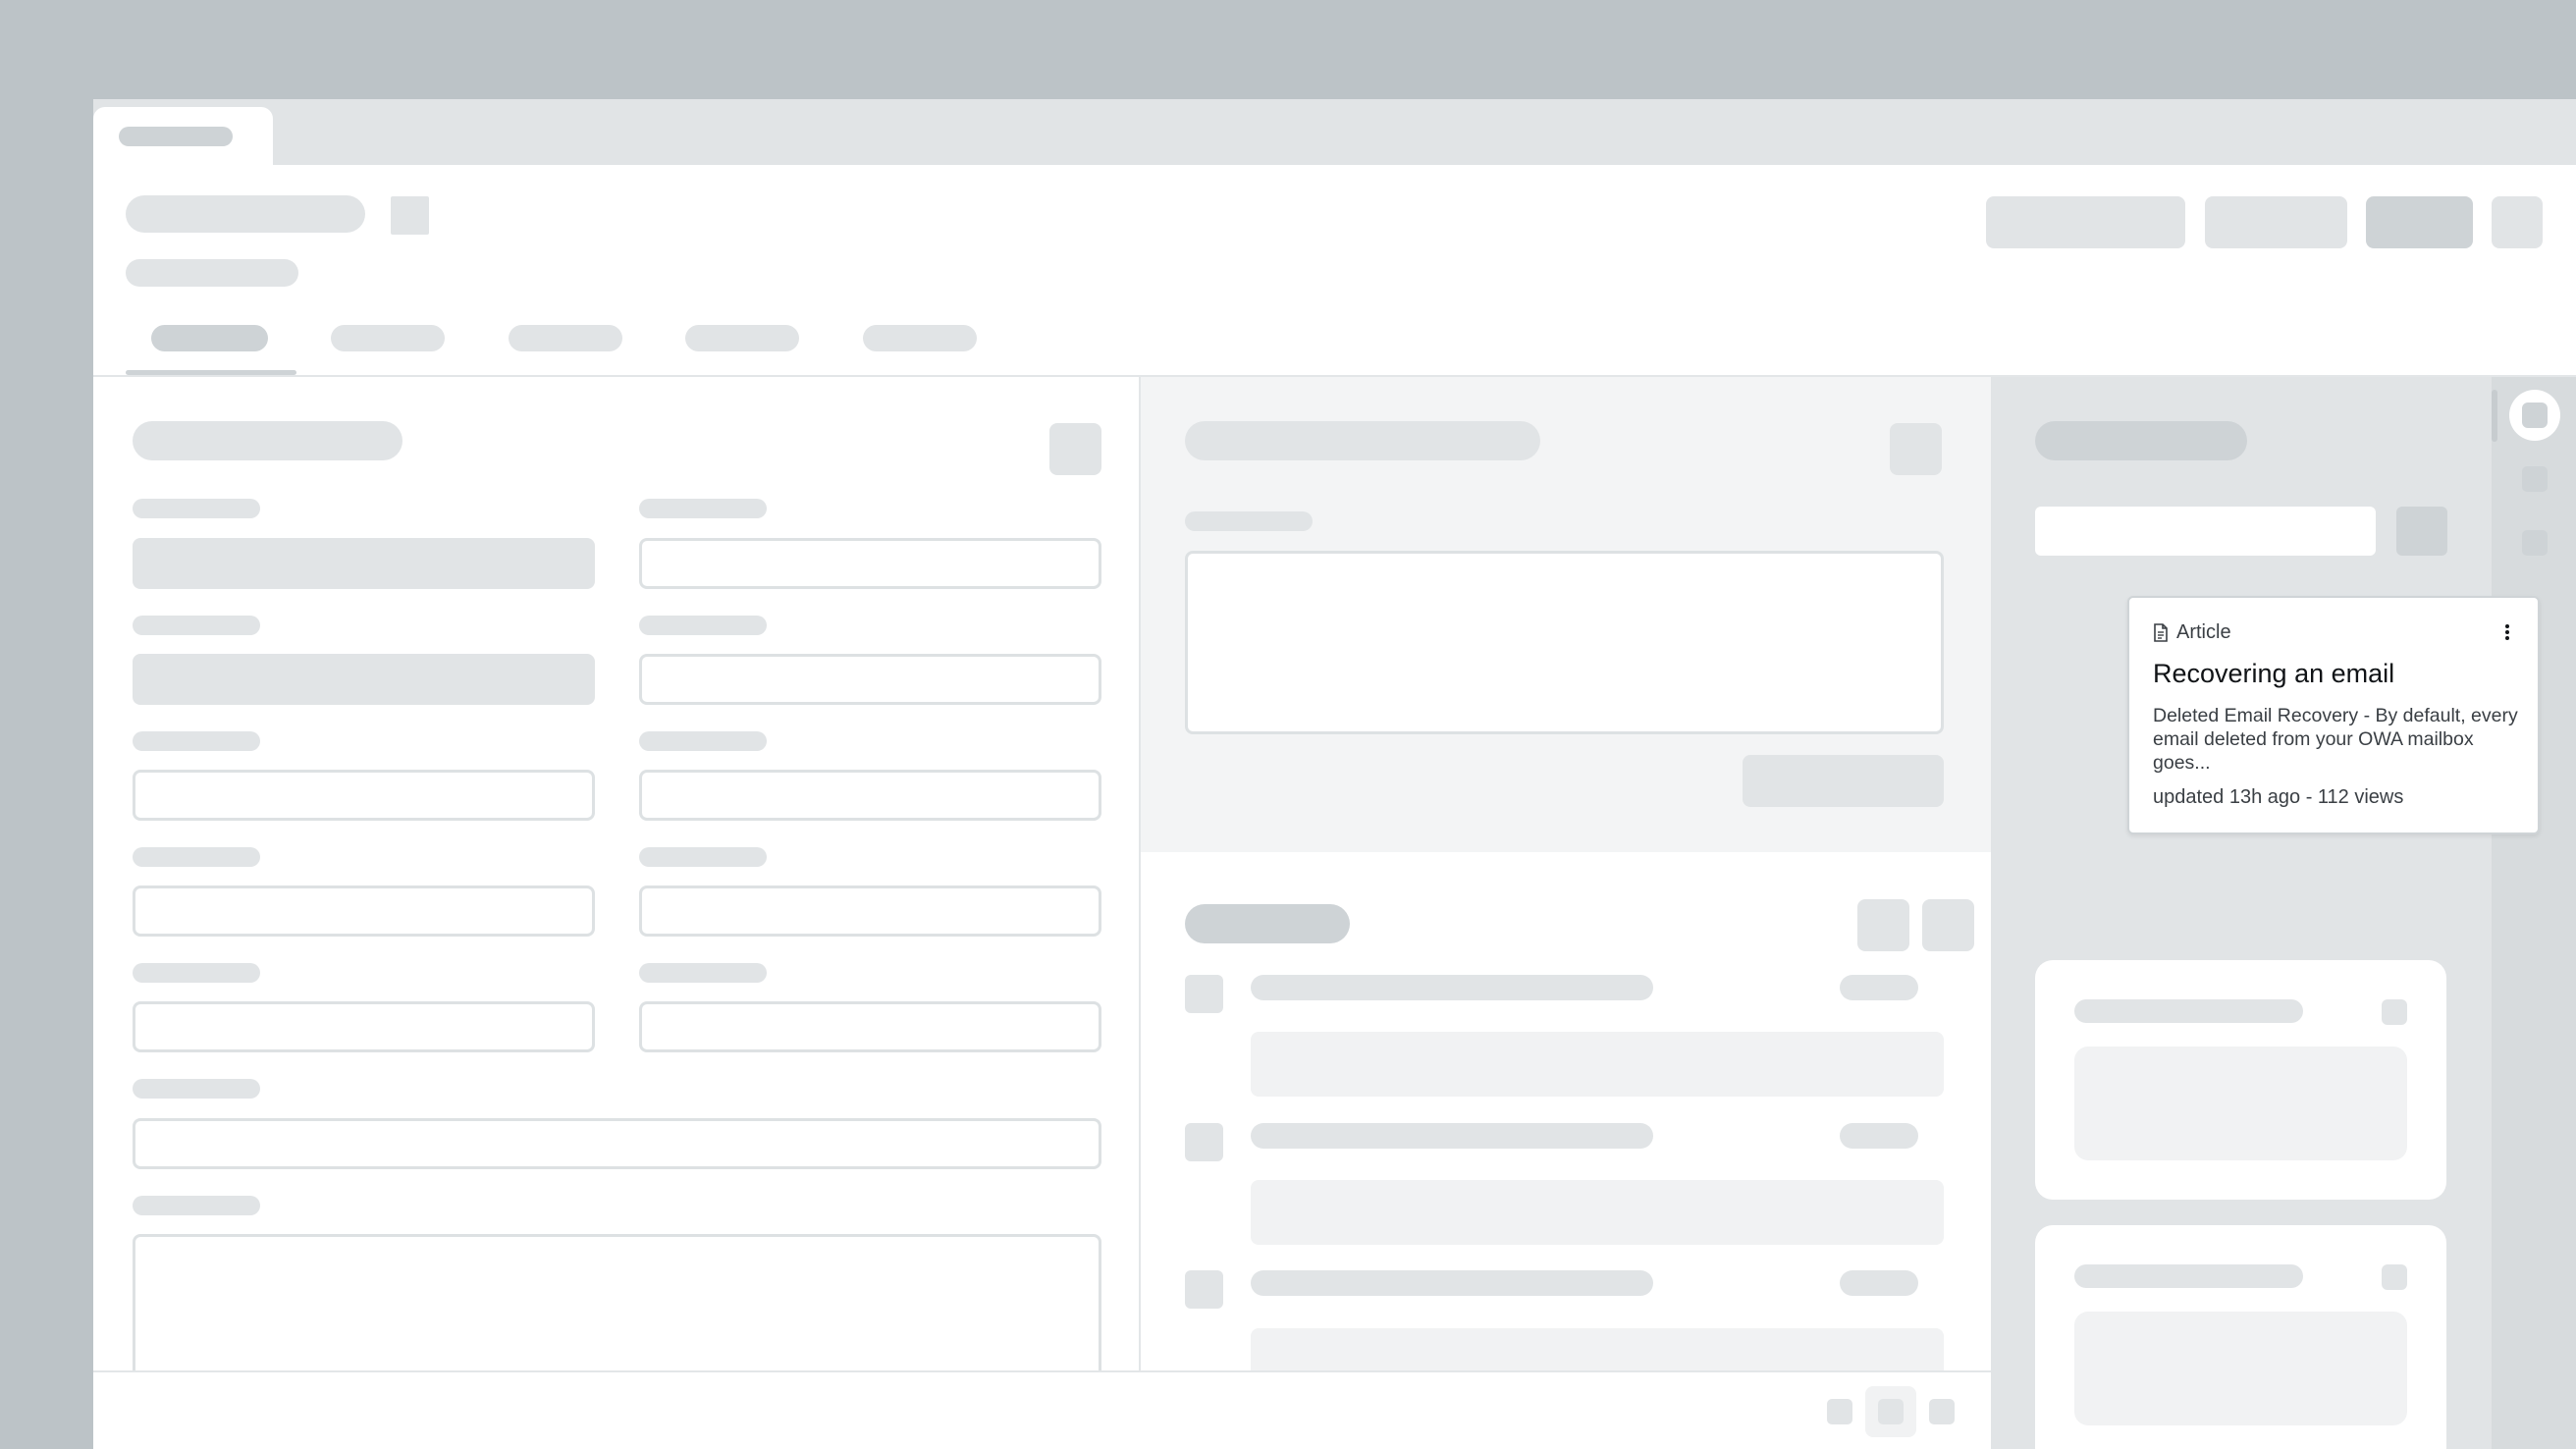 The width and height of the screenshot is (2576, 1449). What do you see at coordinates (1249, 521) in the screenshot?
I see `comment-label` at bounding box center [1249, 521].